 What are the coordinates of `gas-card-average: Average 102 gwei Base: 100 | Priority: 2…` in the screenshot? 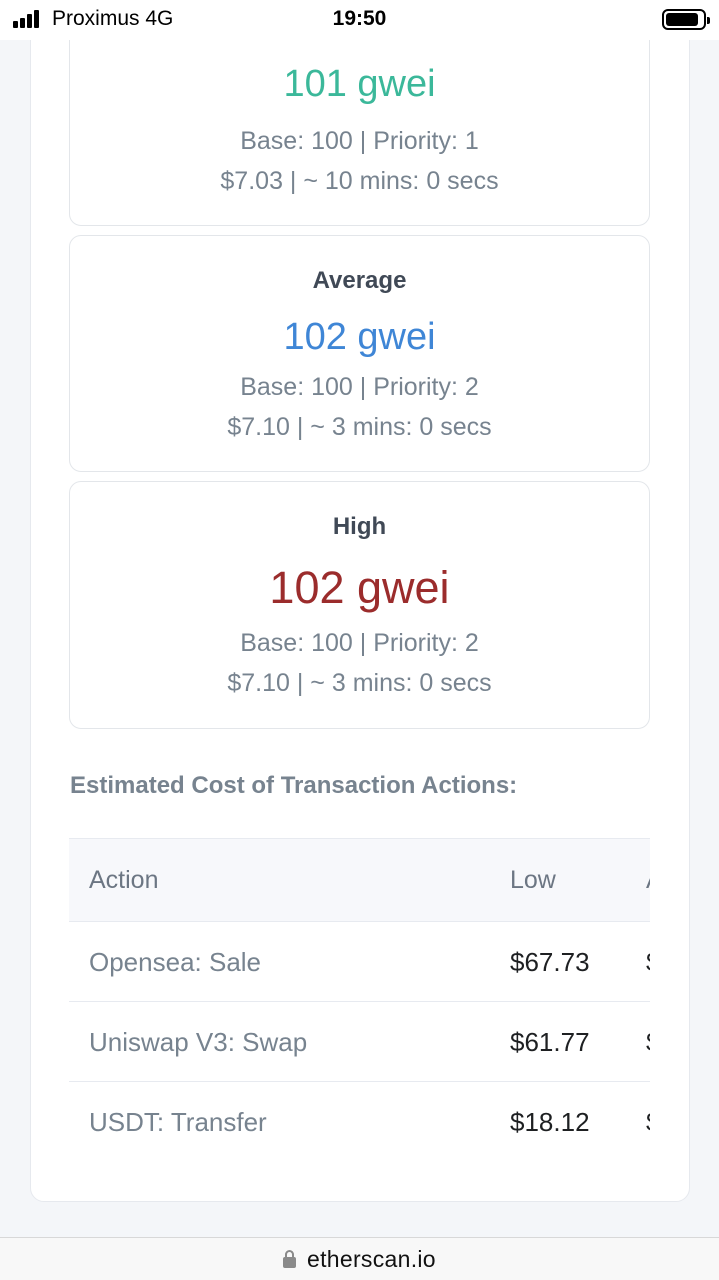 It's located at (359, 353).